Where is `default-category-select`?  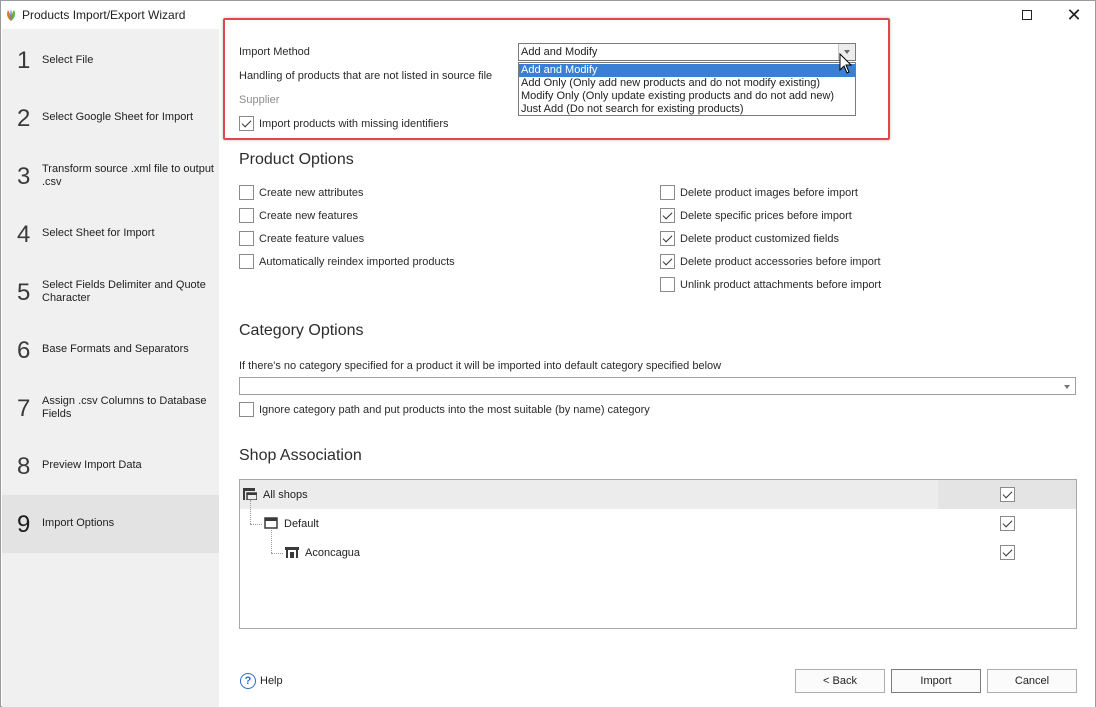
default-category-select is located at coordinates (657, 386).